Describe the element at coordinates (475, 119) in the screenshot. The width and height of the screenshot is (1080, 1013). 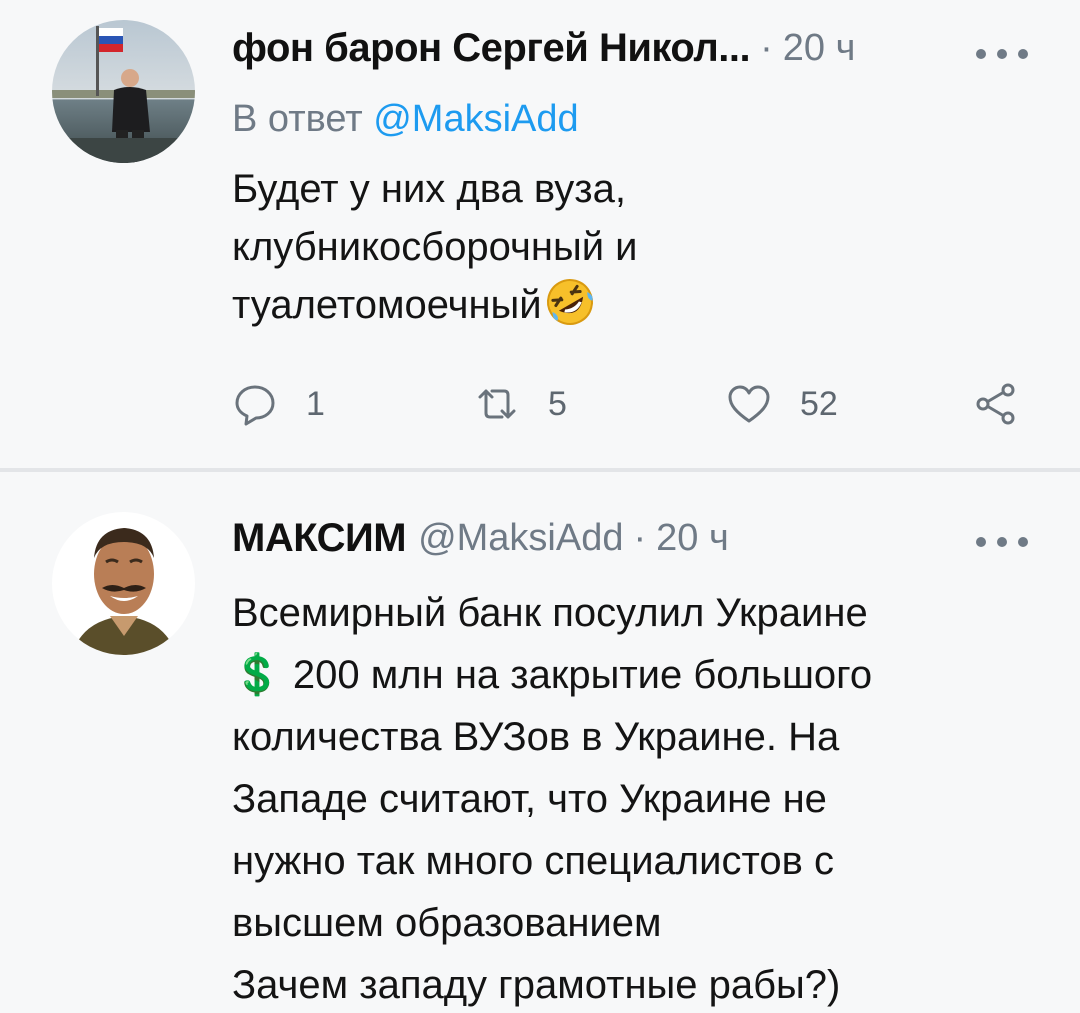
I see `reply-to-mention: @MaksiAdd` at that location.